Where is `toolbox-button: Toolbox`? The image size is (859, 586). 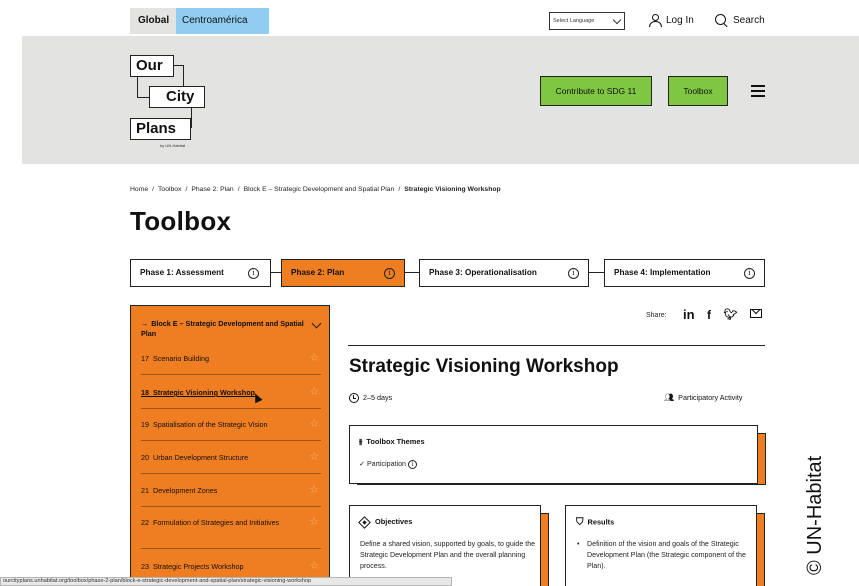
toolbox-button: Toolbox is located at coordinates (698, 91).